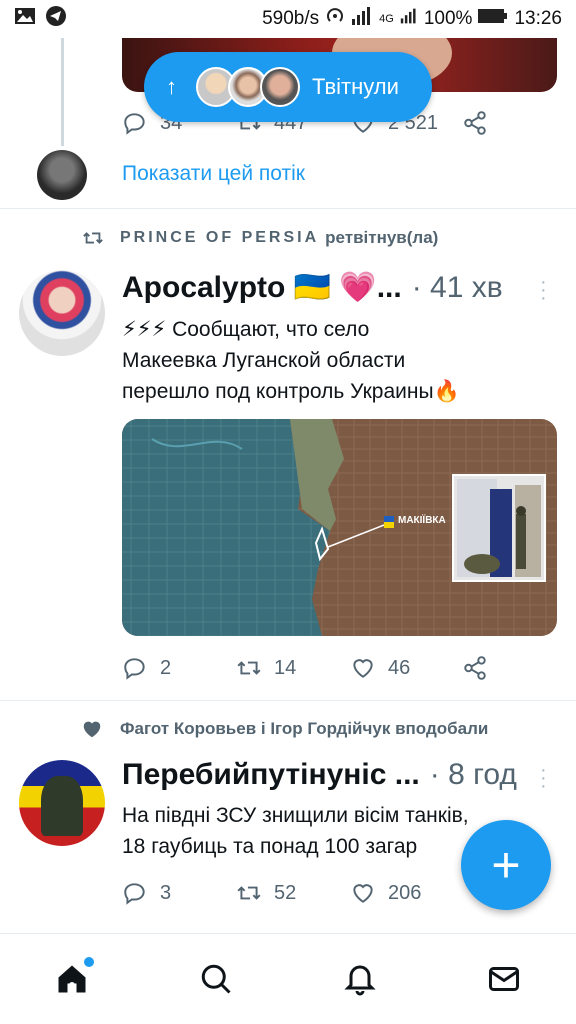 The height and width of the screenshot is (1024, 576). What do you see at coordinates (399, 667) in the screenshot?
I see `like-count: 46` at bounding box center [399, 667].